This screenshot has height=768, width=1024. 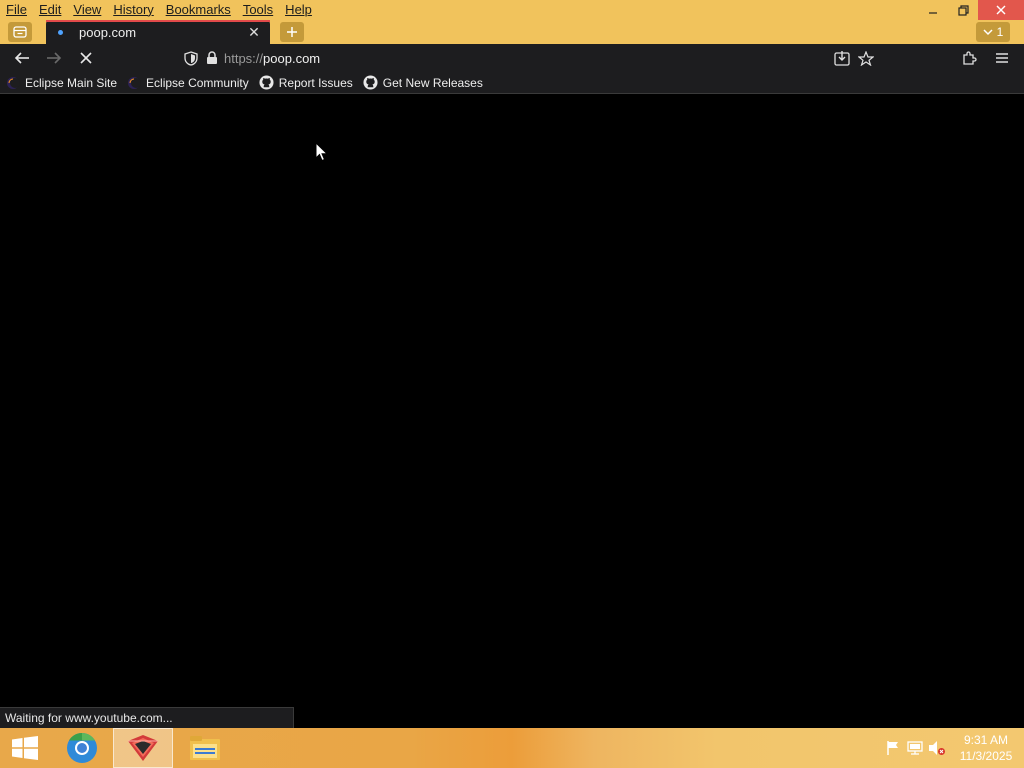 What do you see at coordinates (512, 32) in the screenshot?
I see `tab-strip: poop.com ✕ 1` at bounding box center [512, 32].